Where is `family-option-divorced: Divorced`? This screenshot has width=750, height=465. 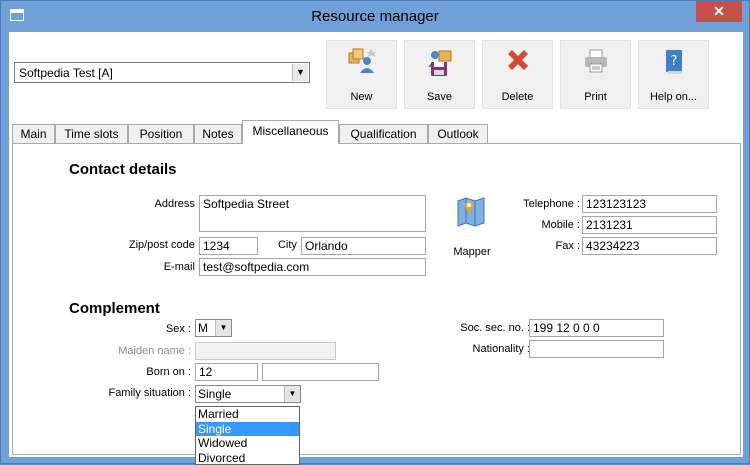
family-option-divorced: Divorced is located at coordinates (247, 458).